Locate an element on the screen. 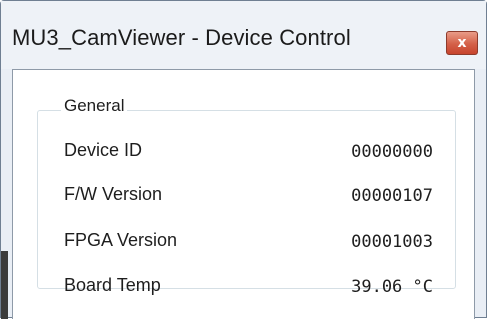  close-button: x is located at coordinates (462, 43).